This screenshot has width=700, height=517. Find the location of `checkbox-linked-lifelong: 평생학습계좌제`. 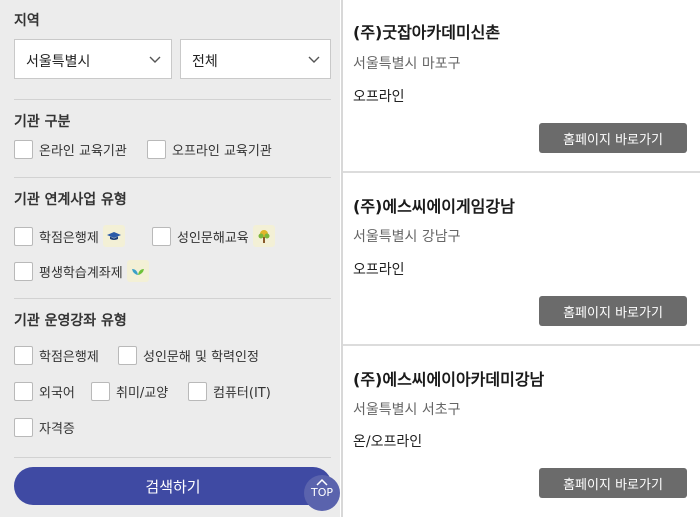

checkbox-linked-lifelong: 평생학습계좌제 is located at coordinates (81, 271).